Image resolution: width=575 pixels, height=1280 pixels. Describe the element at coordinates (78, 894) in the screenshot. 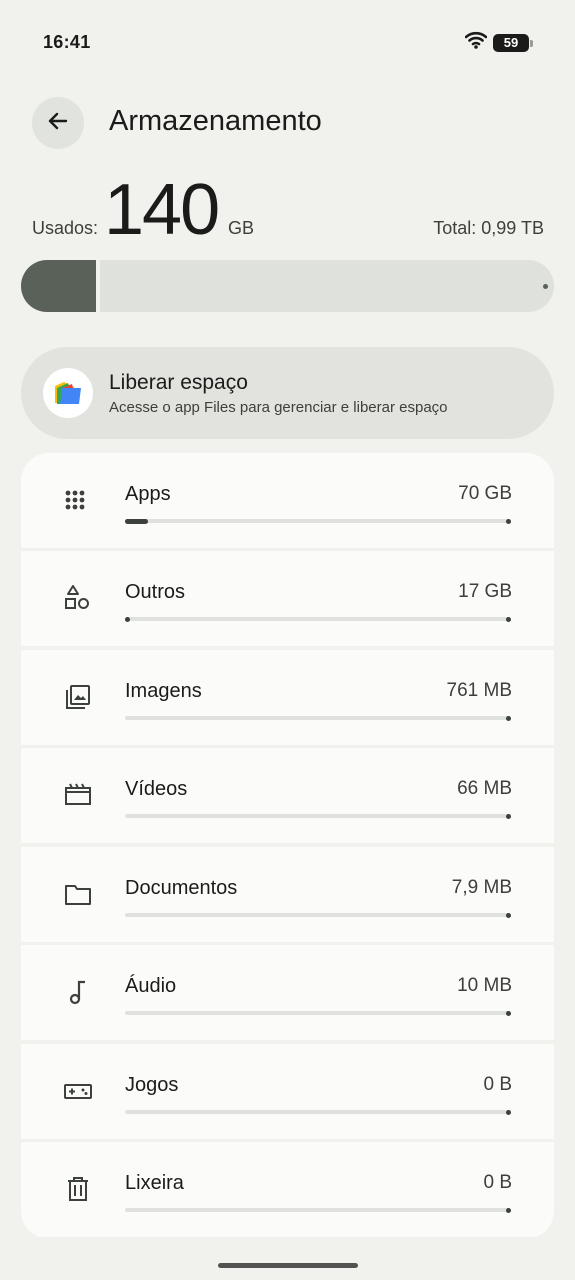

I see `folder-icon` at that location.